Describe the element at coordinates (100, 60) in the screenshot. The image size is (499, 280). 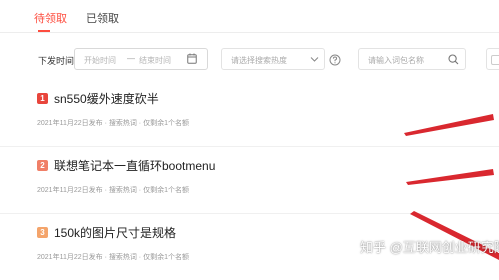
I see `start-date-field: 开始时间` at that location.